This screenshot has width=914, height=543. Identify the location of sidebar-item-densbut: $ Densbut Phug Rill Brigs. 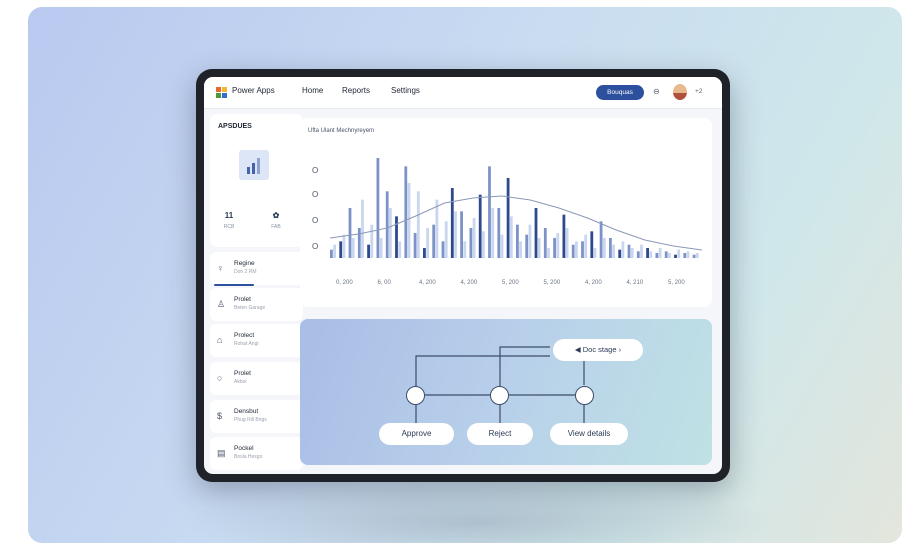
(256, 416).